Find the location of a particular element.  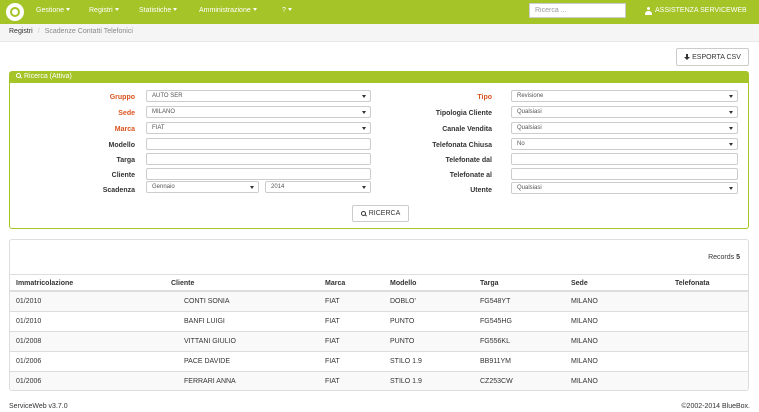

download-icon is located at coordinates (687, 57).